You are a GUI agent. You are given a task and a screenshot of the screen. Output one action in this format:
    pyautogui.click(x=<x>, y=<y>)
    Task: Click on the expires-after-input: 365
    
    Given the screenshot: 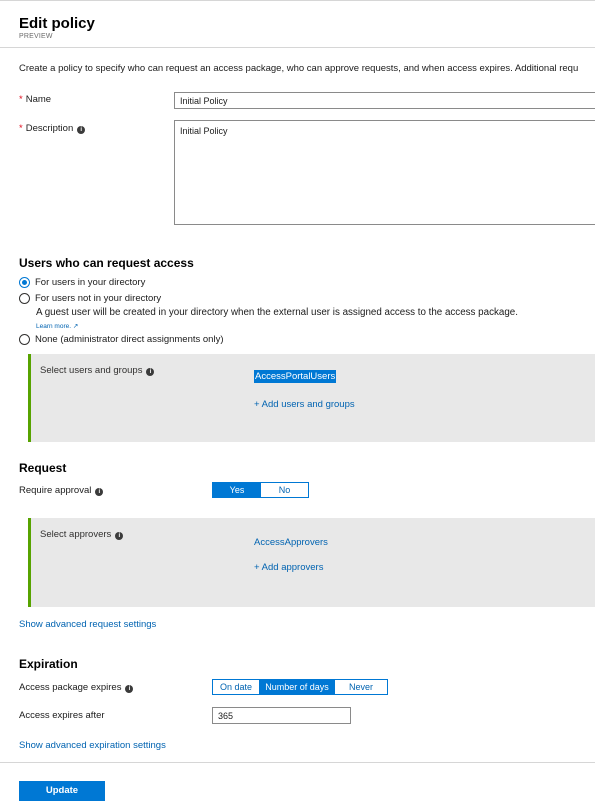 What is the action you would take?
    pyautogui.click(x=281, y=715)
    